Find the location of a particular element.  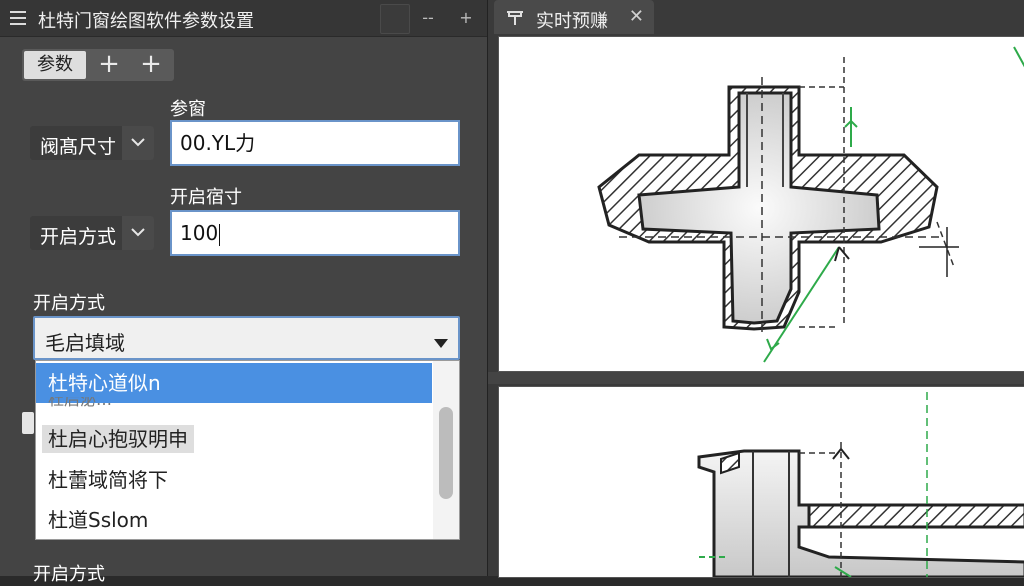

dropdown-scrollbar is located at coordinates (446, 450).